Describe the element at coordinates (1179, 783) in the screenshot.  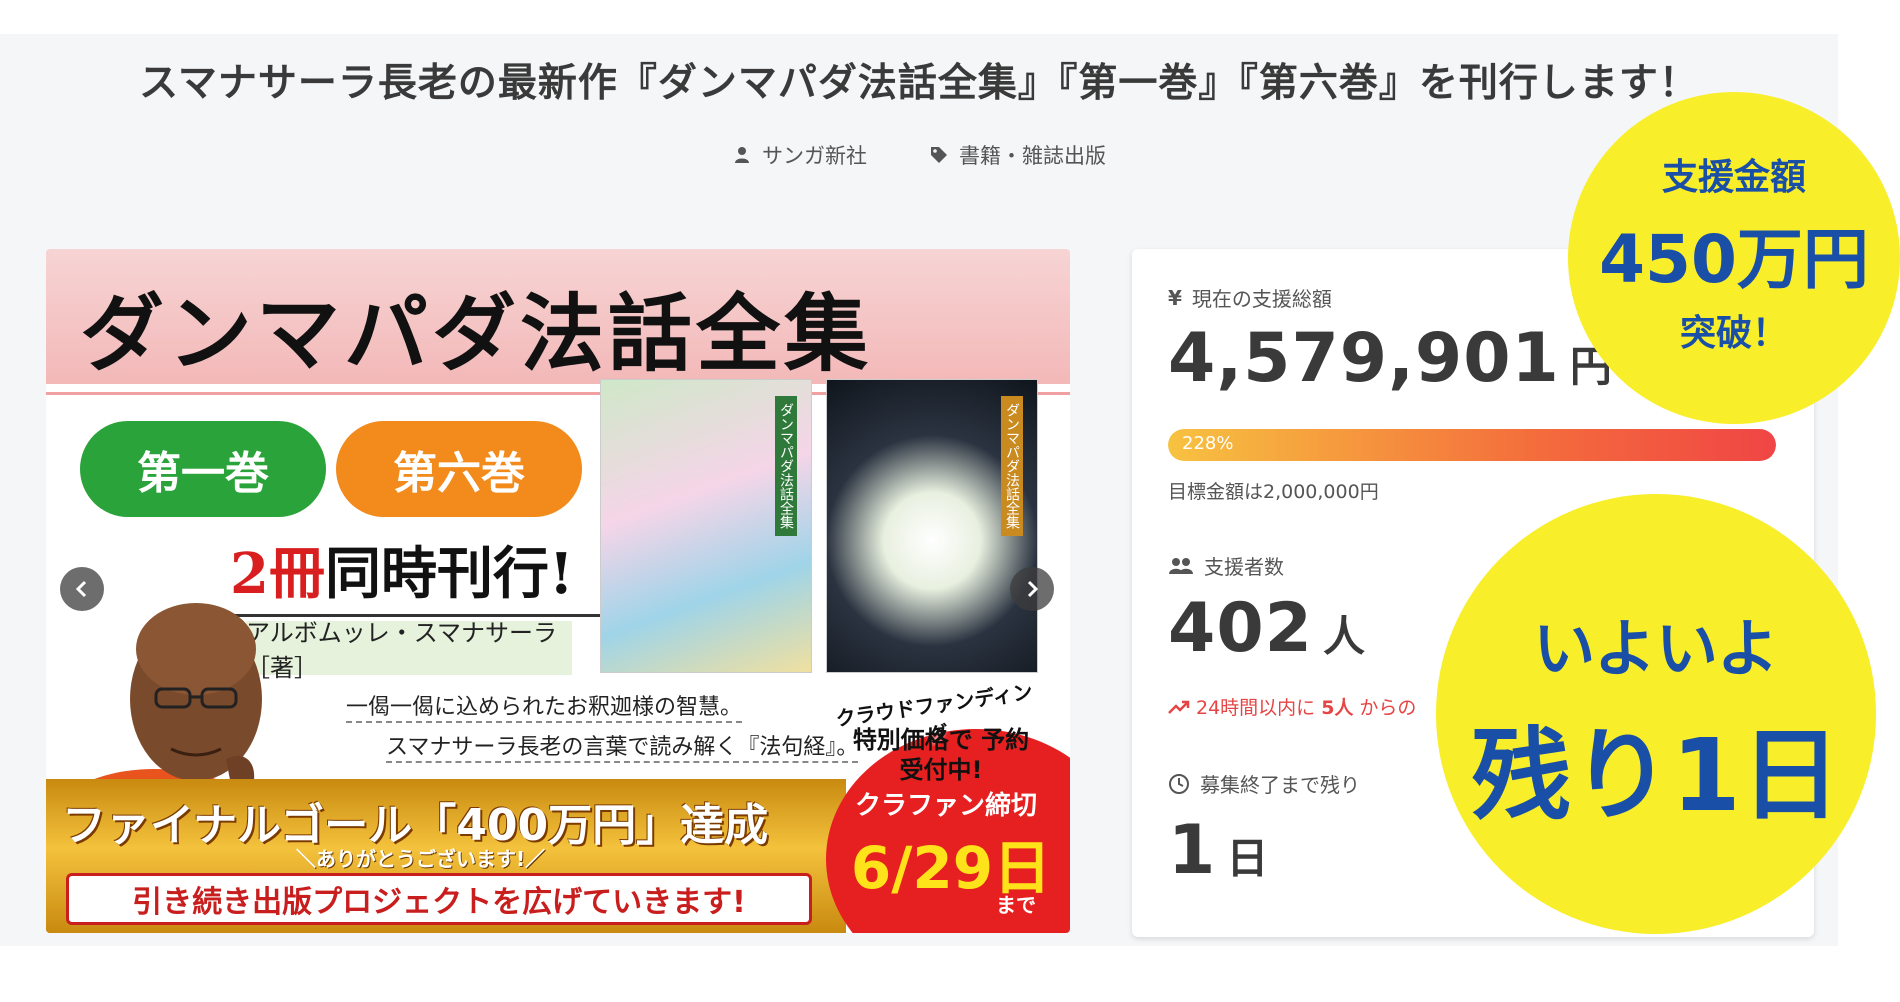
I see `clock-icon` at that location.